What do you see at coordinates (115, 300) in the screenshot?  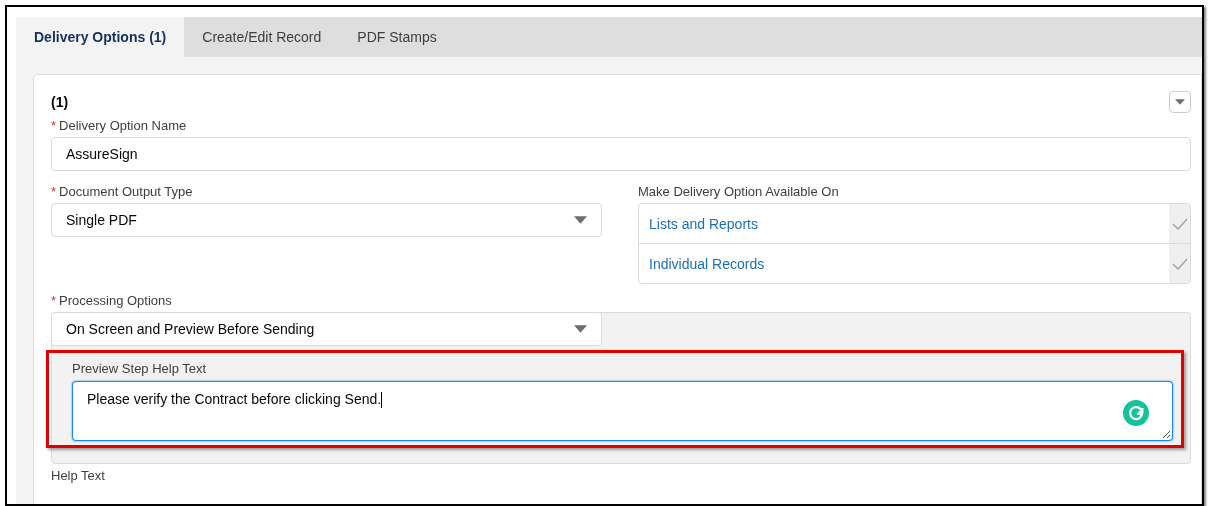 I see `field-label: Processing Options` at bounding box center [115, 300].